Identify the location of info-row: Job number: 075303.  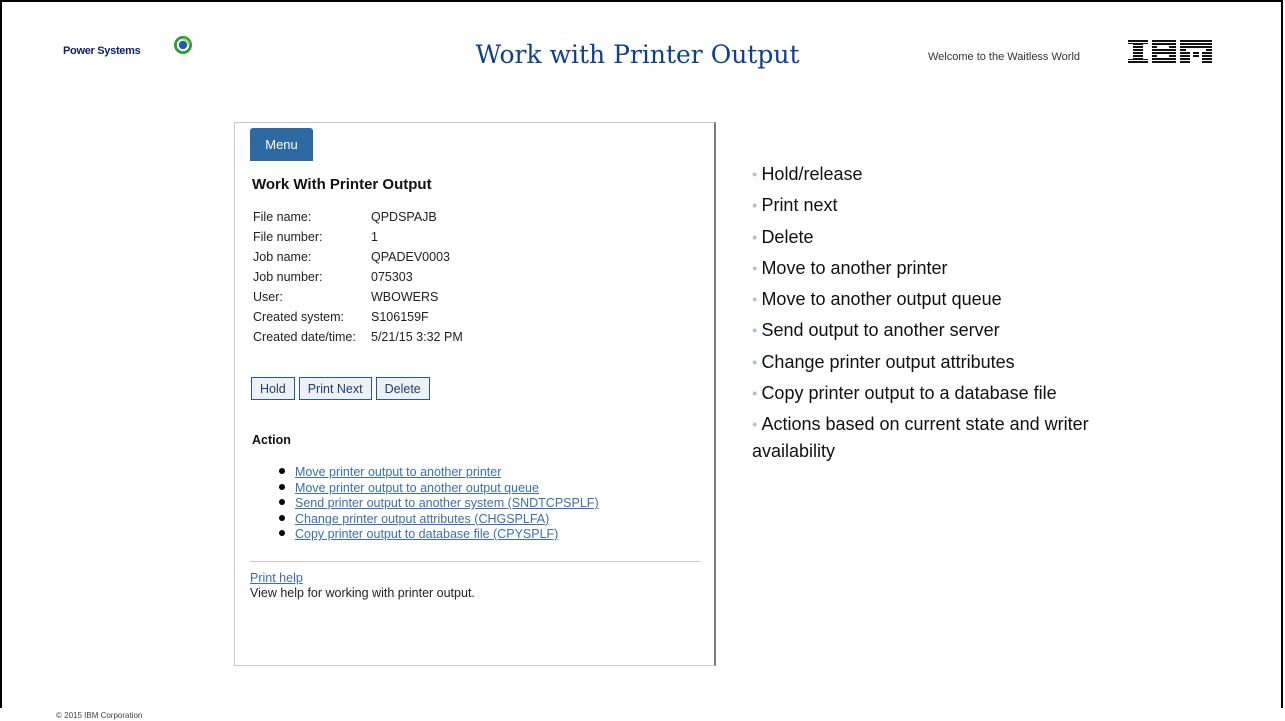
(358, 280).